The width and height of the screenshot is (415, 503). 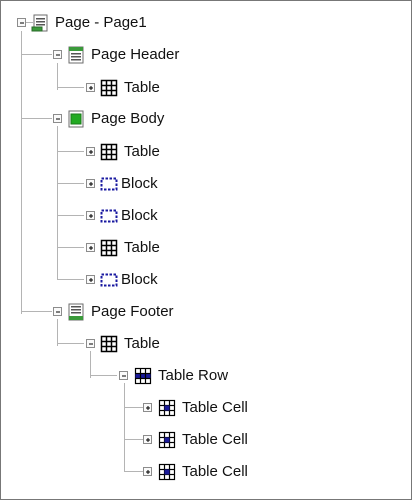 What do you see at coordinates (76, 312) in the screenshot?
I see `page-footer-icon` at bounding box center [76, 312].